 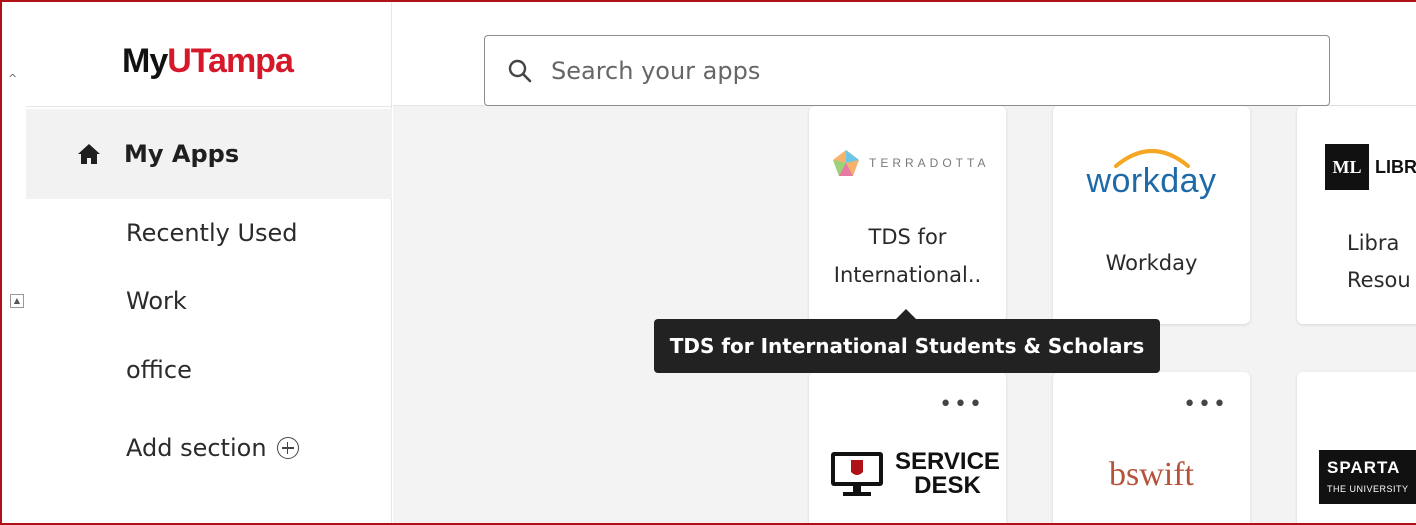 What do you see at coordinates (230, 61) in the screenshot?
I see `logo-part-utampa: UTampa` at bounding box center [230, 61].